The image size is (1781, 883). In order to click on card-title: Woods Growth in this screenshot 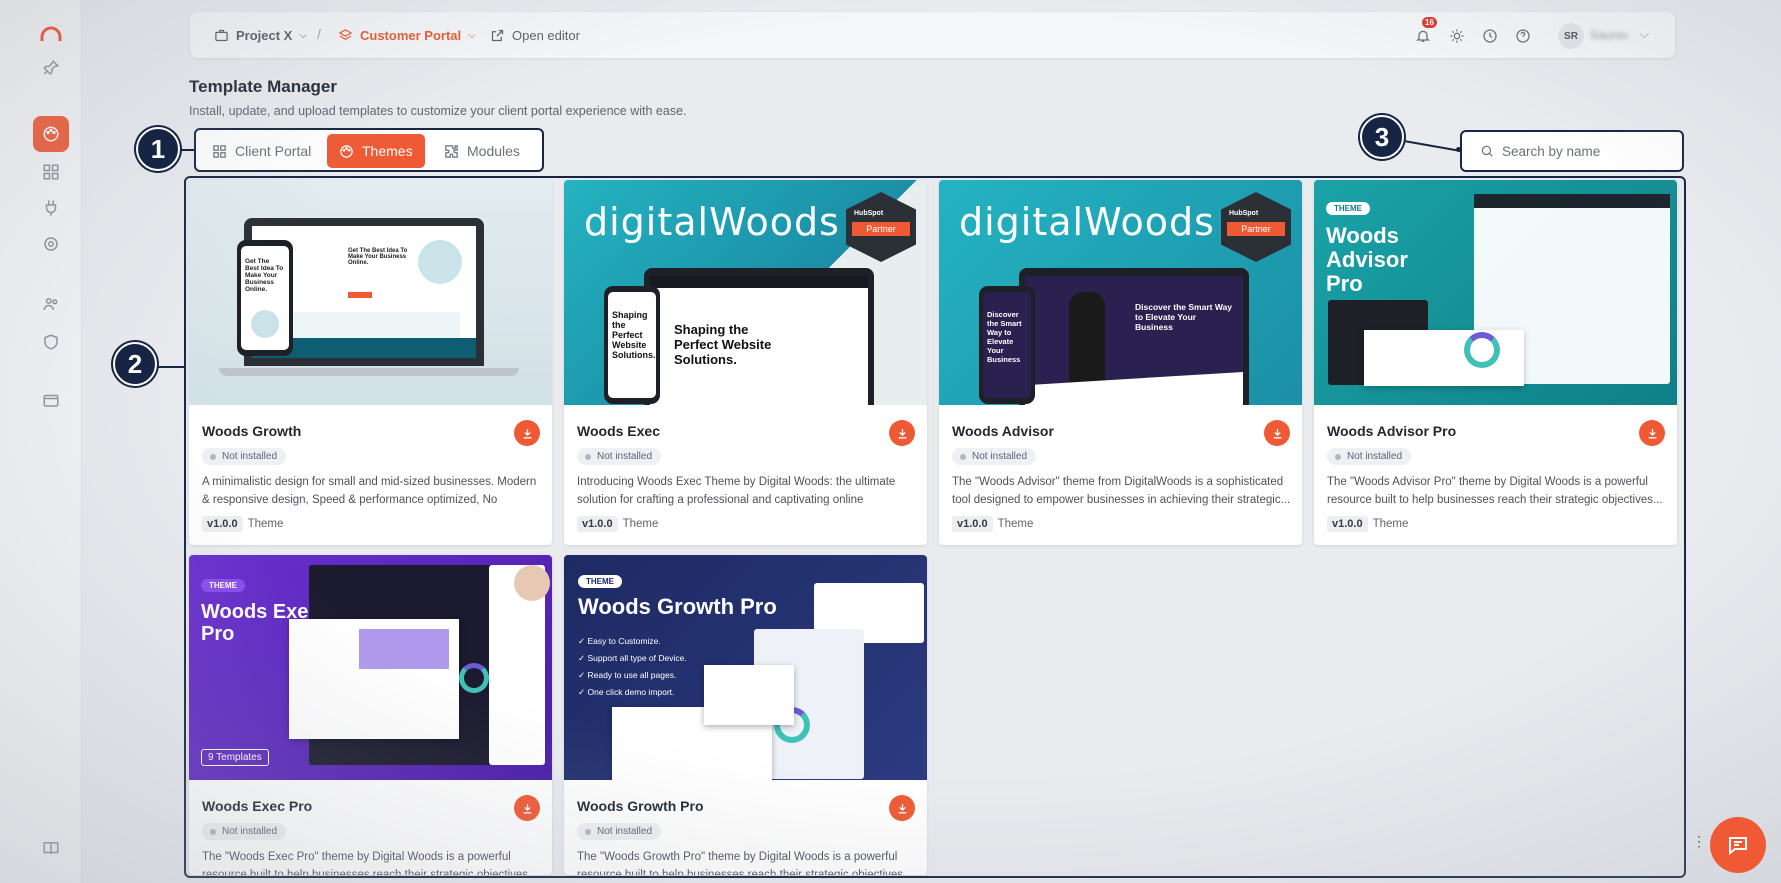, I will do `click(252, 431)`.